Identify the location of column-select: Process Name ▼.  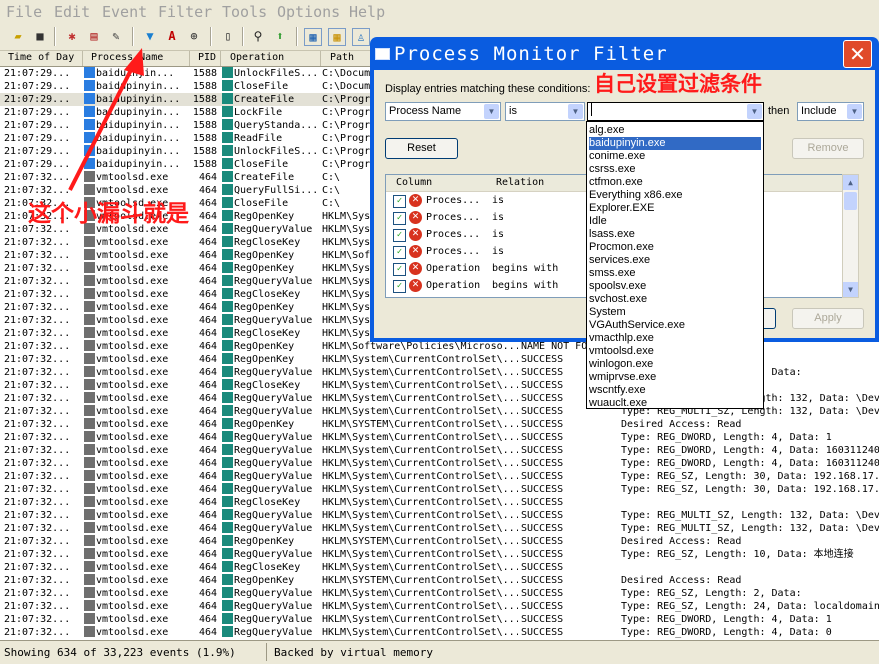
(443, 111).